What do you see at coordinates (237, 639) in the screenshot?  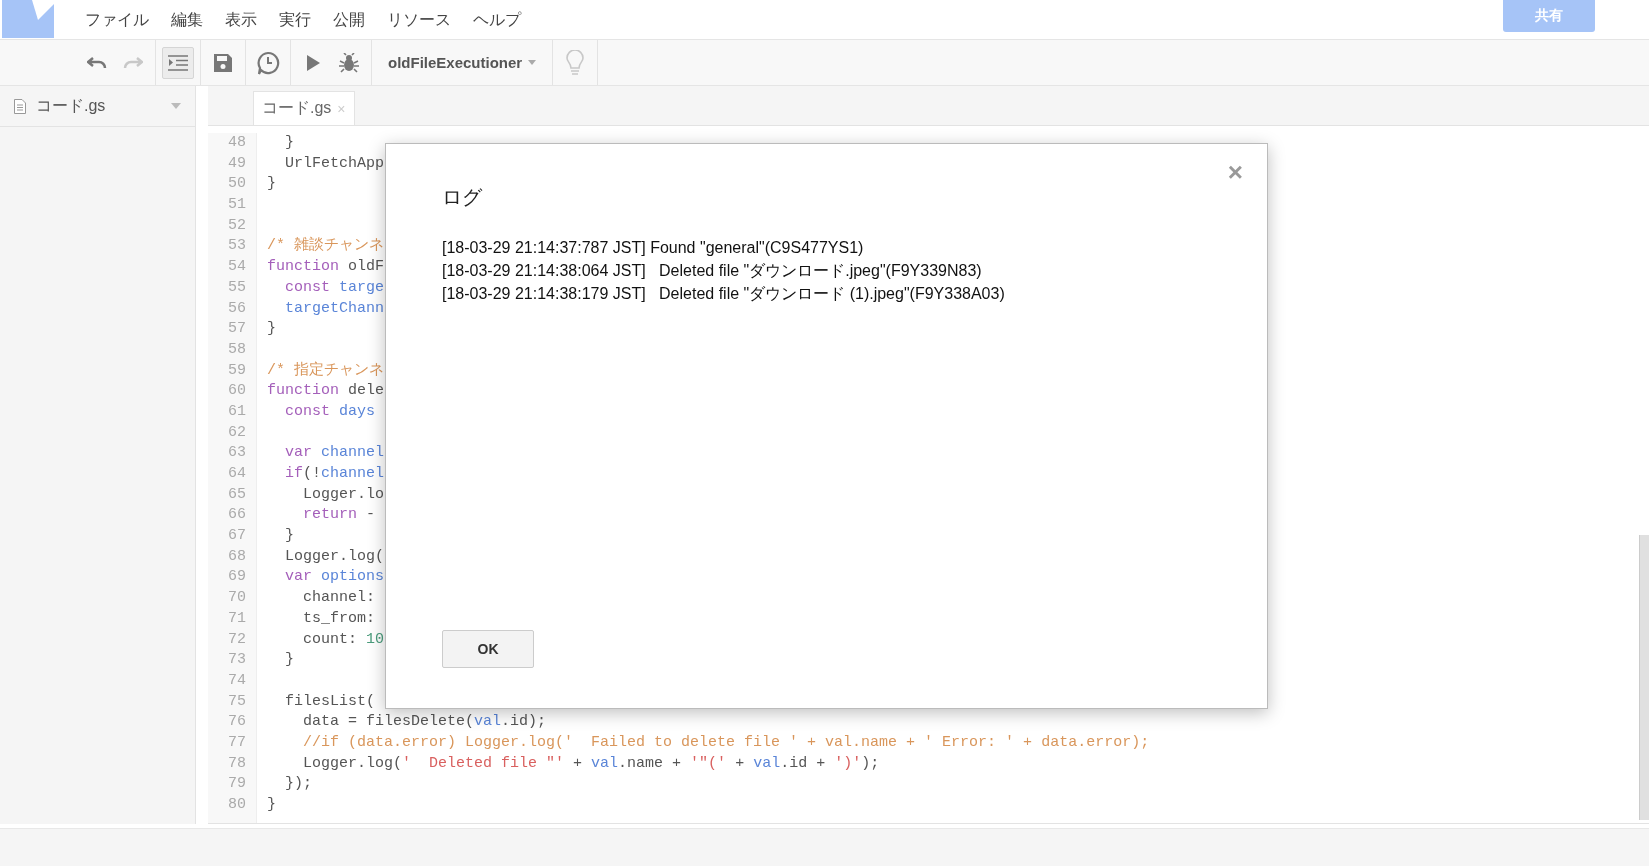 I see `line-number: 72` at bounding box center [237, 639].